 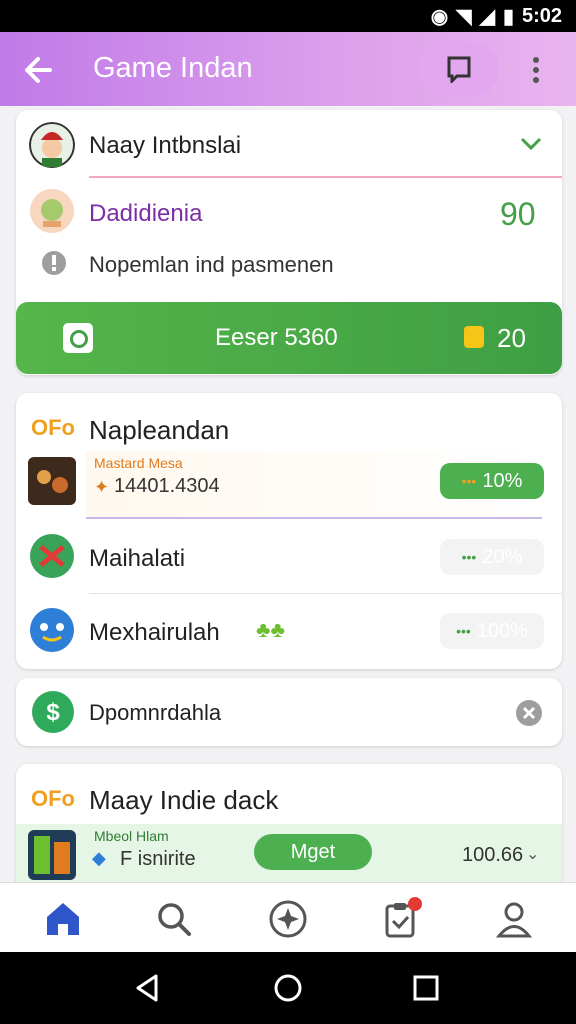 What do you see at coordinates (401, 919) in the screenshot?
I see `clipboard-icon` at bounding box center [401, 919].